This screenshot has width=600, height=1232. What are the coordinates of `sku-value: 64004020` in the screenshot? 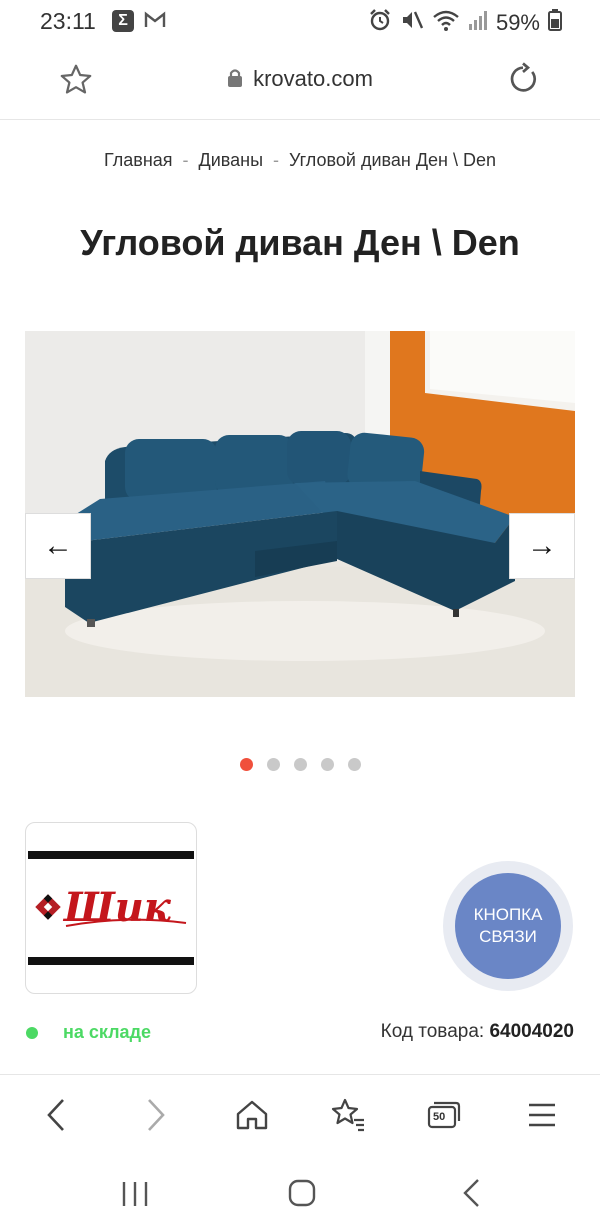 It's located at (531, 1031).